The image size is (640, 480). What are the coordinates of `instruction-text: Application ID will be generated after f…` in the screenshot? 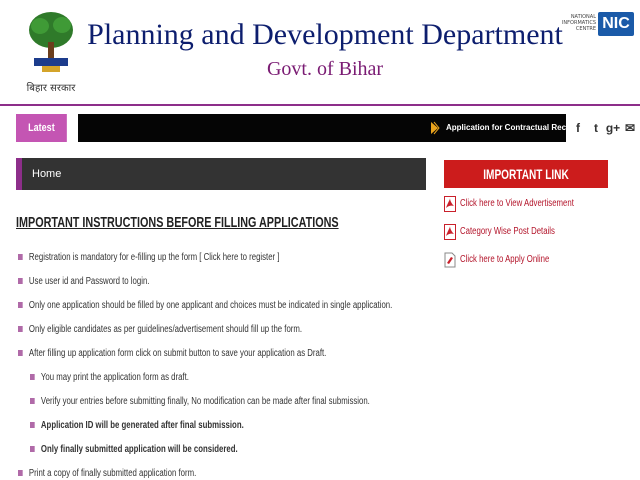 It's located at (142, 425).